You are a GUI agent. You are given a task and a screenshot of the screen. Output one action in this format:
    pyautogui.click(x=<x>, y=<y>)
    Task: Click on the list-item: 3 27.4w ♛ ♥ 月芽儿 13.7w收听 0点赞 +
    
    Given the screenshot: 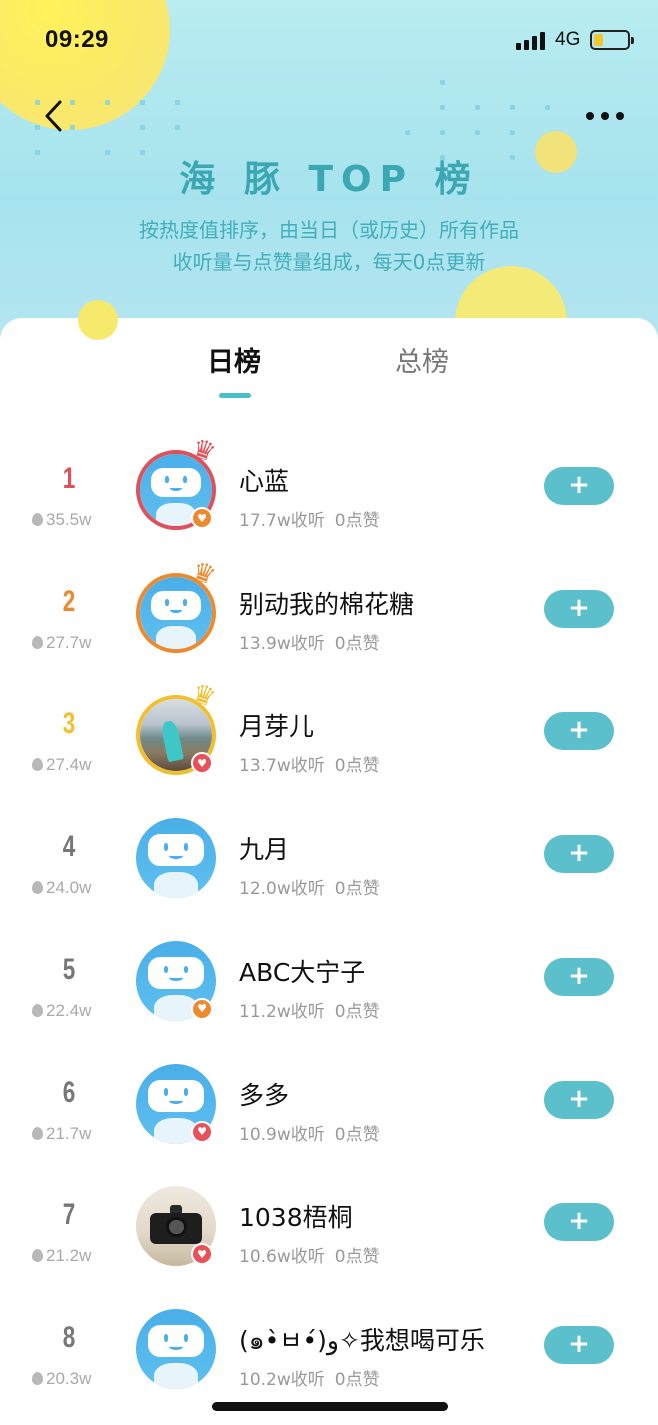 What is the action you would take?
    pyautogui.click(x=329, y=743)
    